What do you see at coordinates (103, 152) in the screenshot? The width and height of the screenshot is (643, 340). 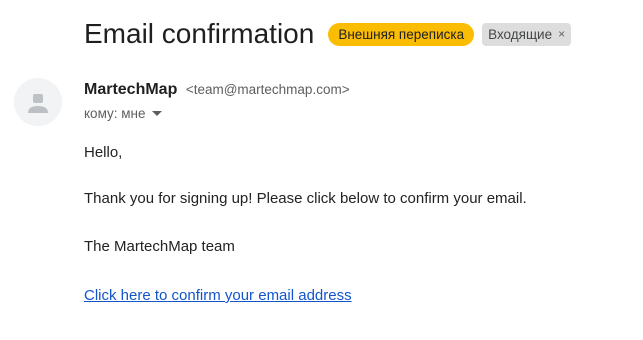 I see `body-greeting: Hello,` at bounding box center [103, 152].